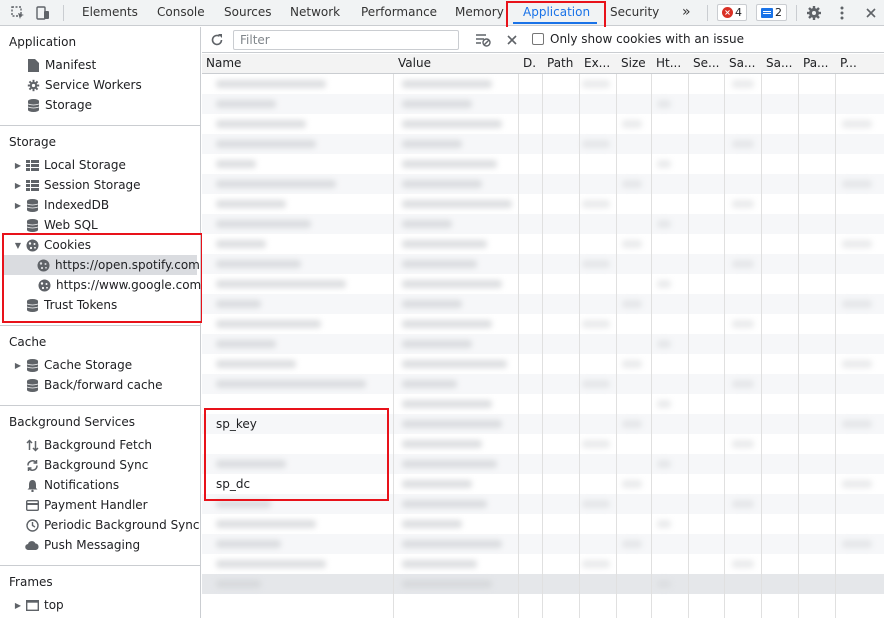 This screenshot has height=618, width=884. What do you see at coordinates (61, 225) in the screenshot?
I see `sidebar-item-web-sql: Web SQL` at bounding box center [61, 225].